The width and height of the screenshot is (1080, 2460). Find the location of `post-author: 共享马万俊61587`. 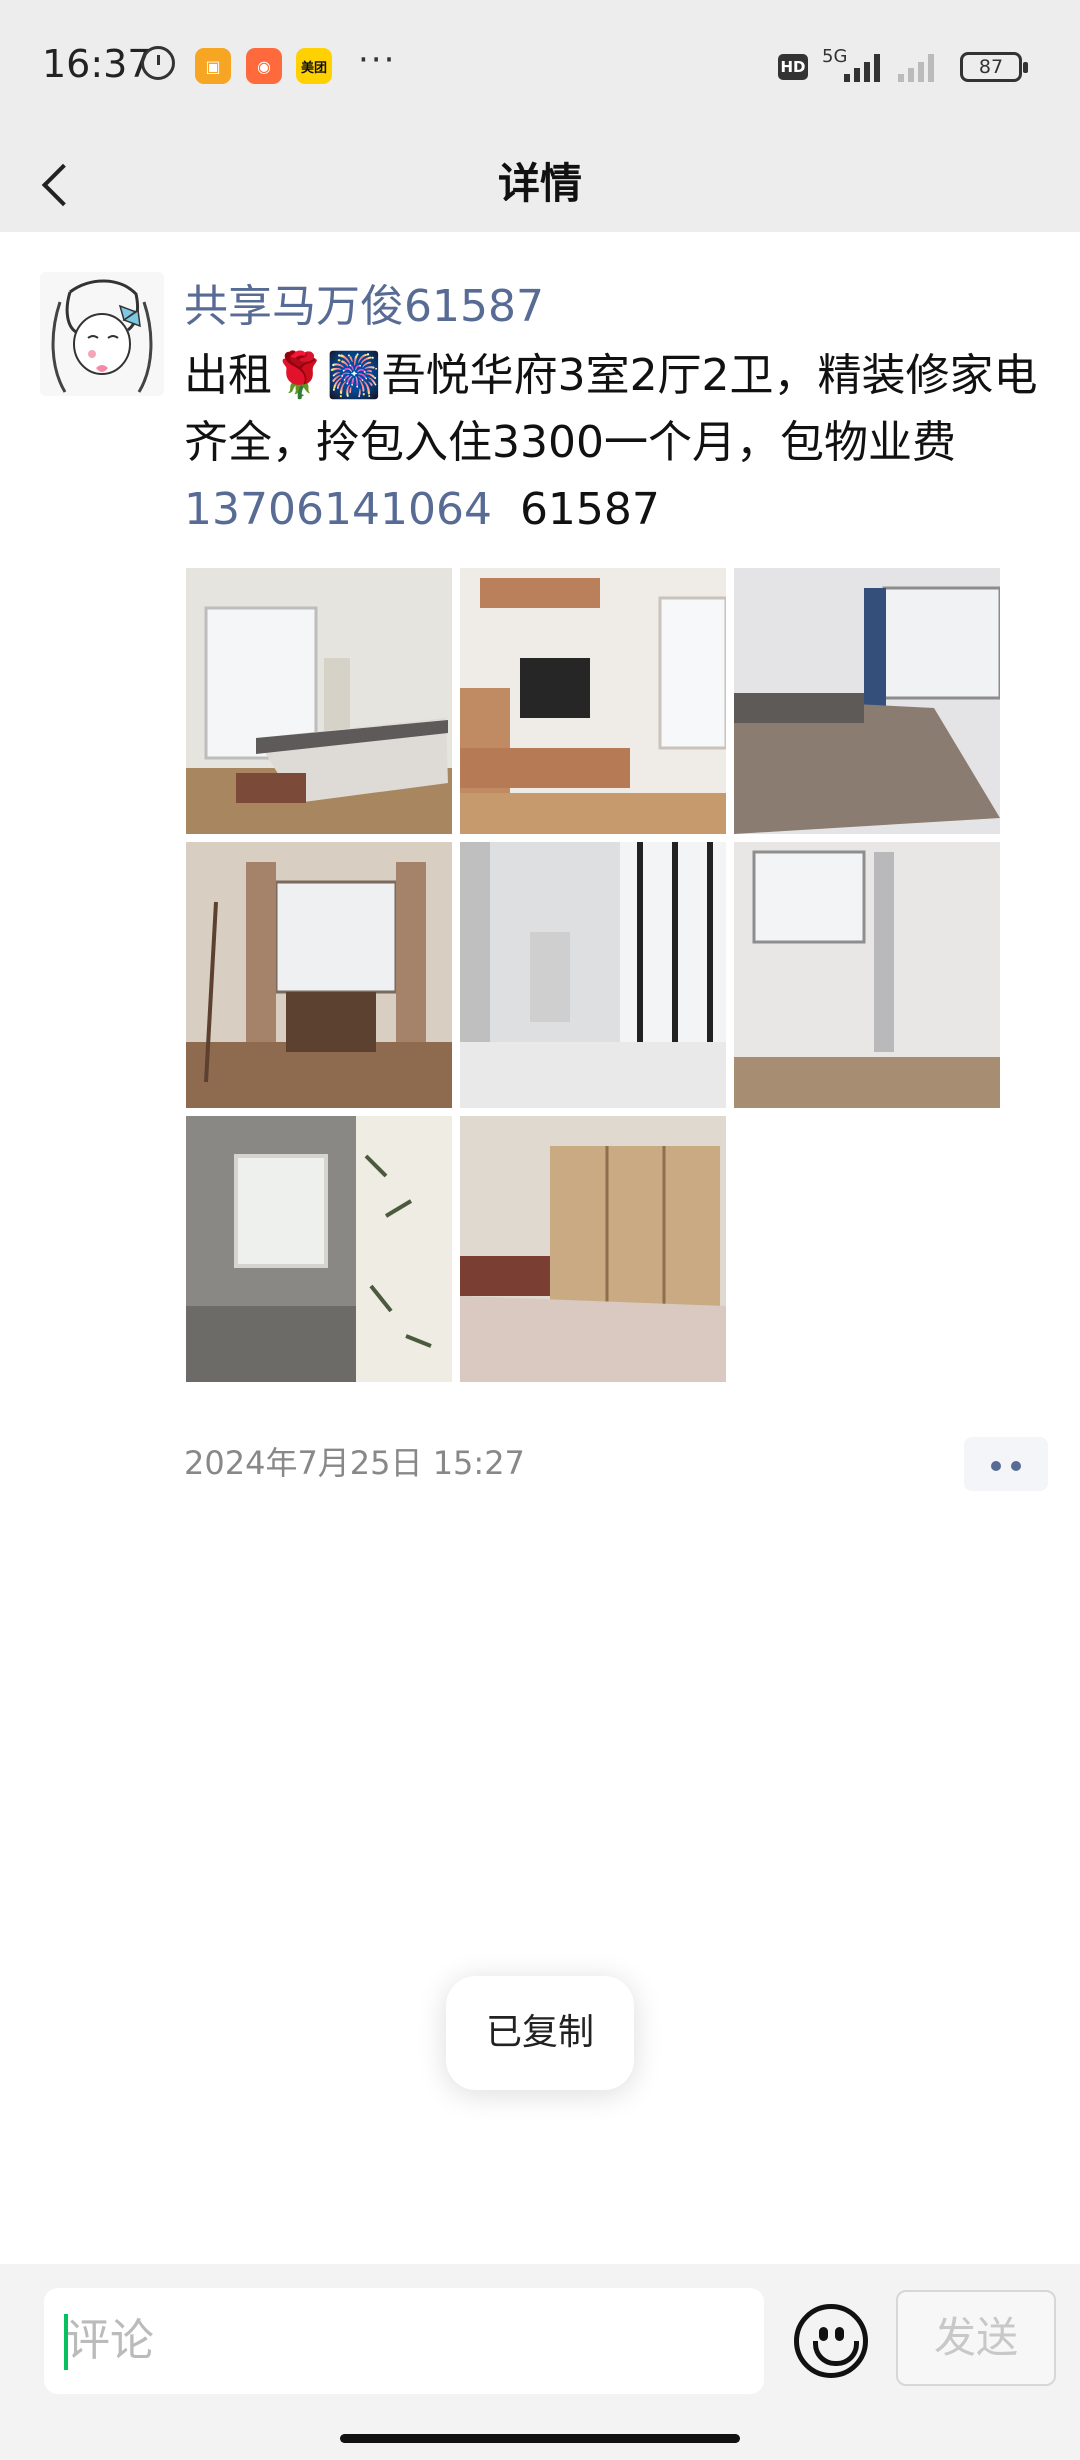

post-author: 共享马万俊61587 is located at coordinates (364, 302).